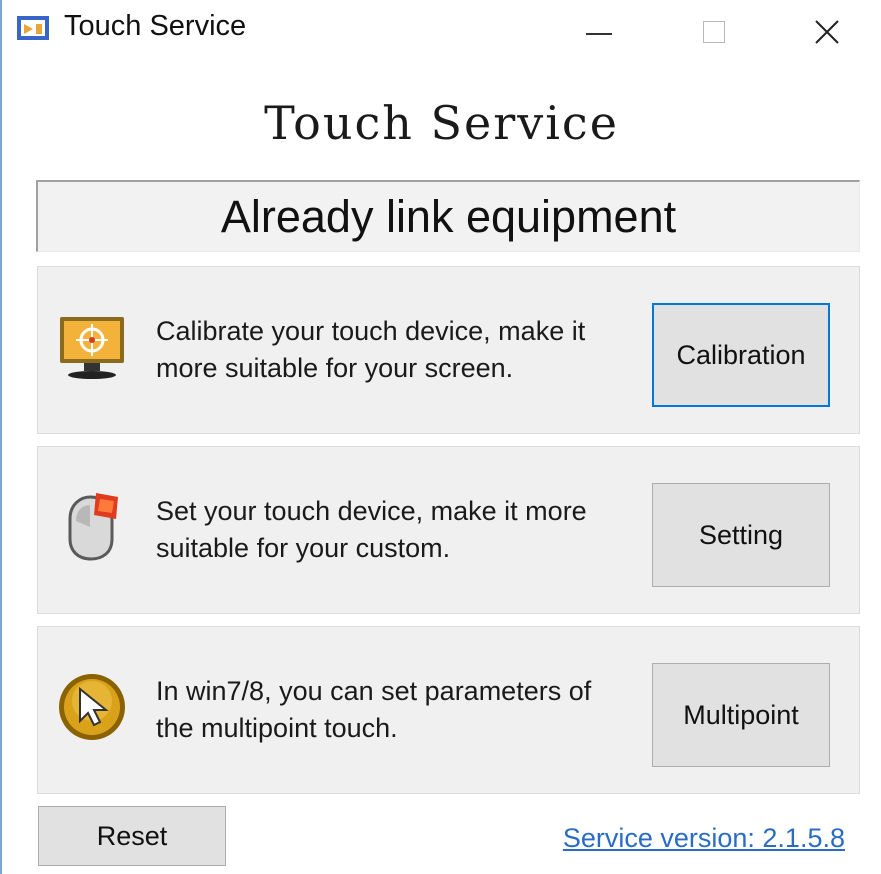 Image resolution: width=881 pixels, height=874 pixels. I want to click on app-icon, so click(33, 28).